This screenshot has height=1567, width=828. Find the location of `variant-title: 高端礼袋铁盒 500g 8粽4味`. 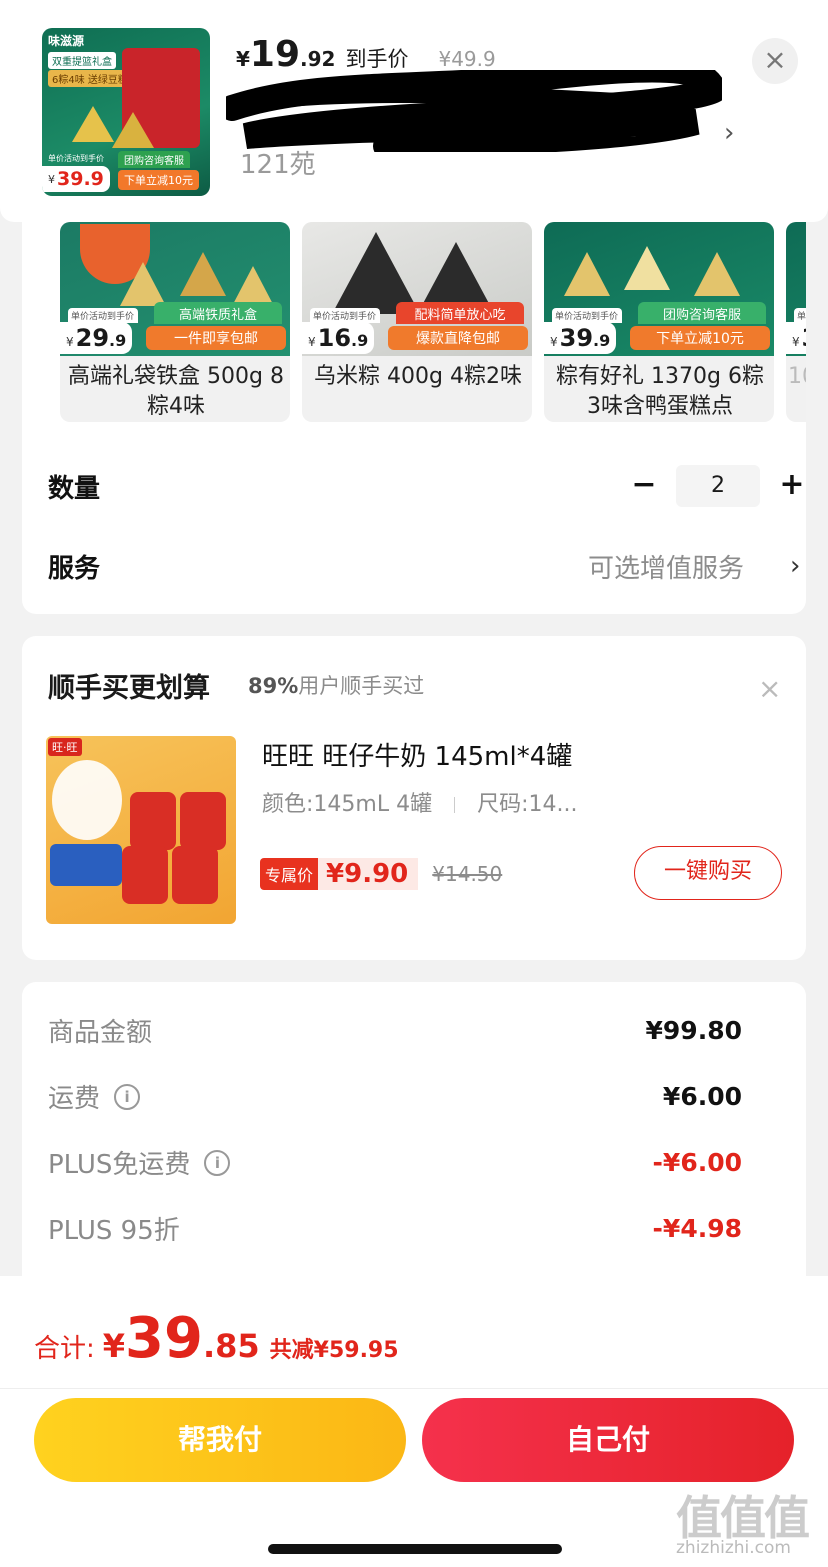

variant-title: 高端礼袋铁盒 500g 8粽4味 is located at coordinates (176, 391).